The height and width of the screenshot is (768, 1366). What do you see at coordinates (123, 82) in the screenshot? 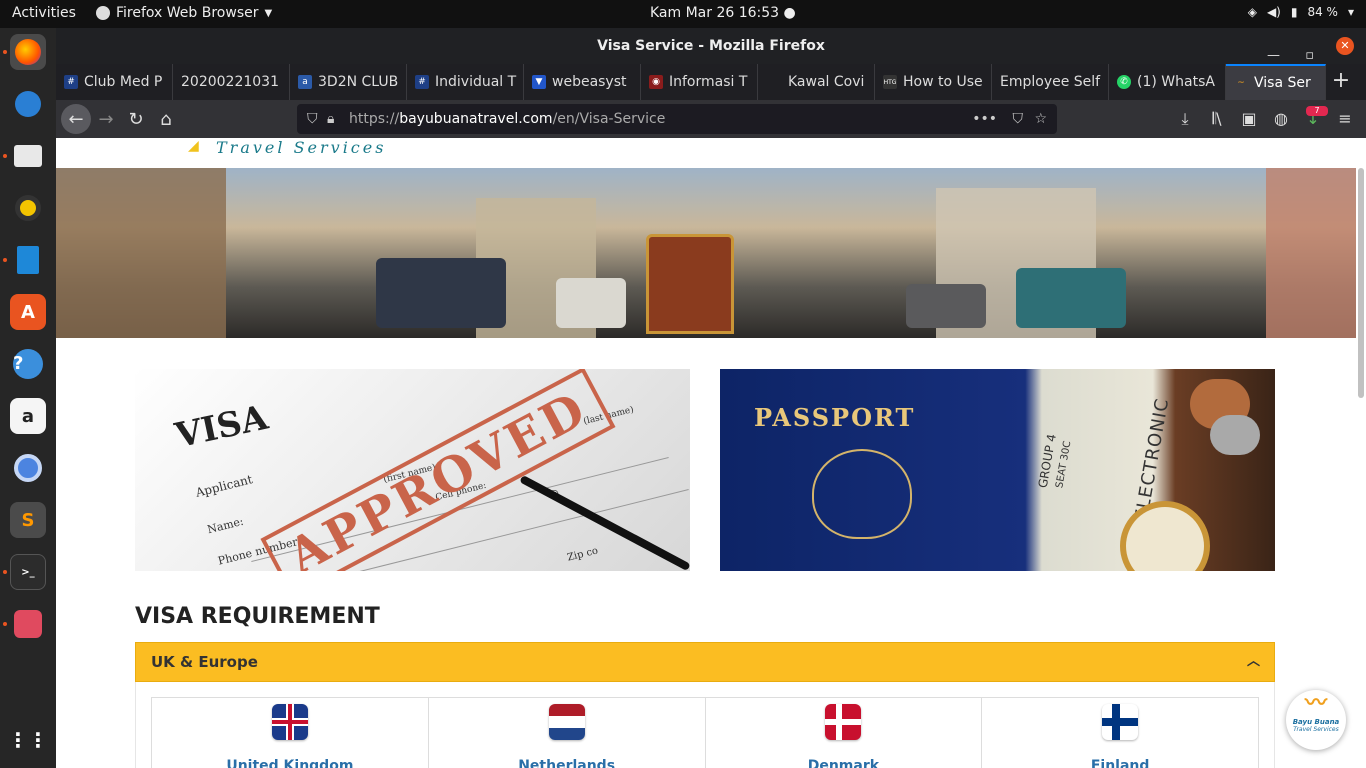
I see `tab-label: Club Med P` at bounding box center [123, 82].